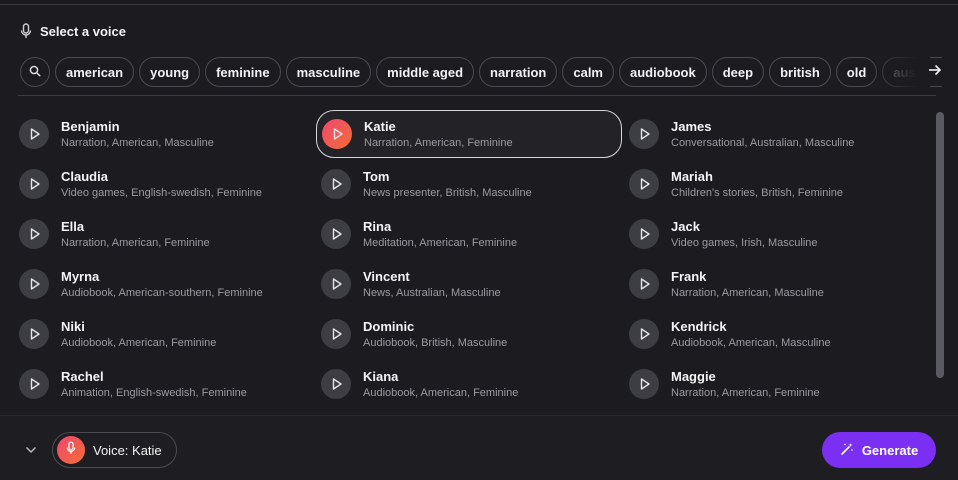 The image size is (958, 480). What do you see at coordinates (663, 72) in the screenshot?
I see `filter-chip: audiobook` at bounding box center [663, 72].